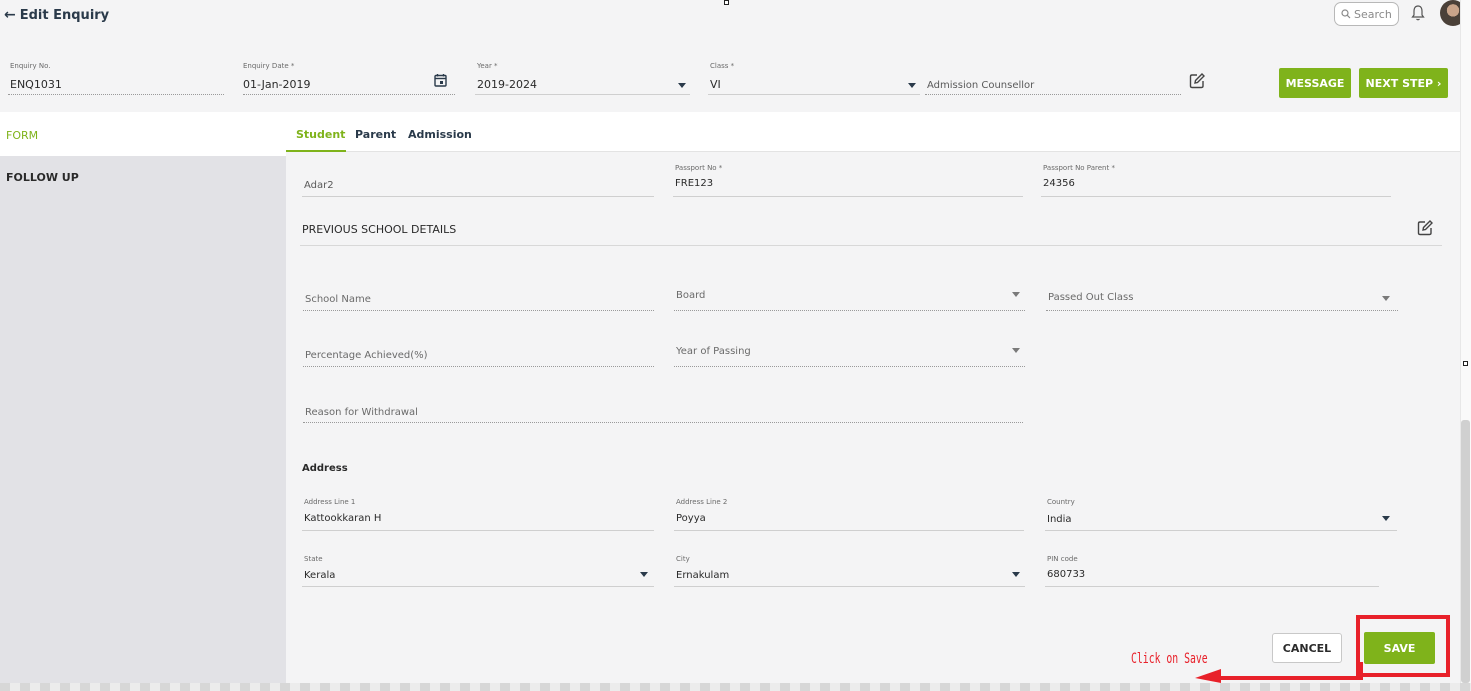 Image resolution: width=1471 pixels, height=691 pixels. What do you see at coordinates (478, 310) in the screenshot?
I see `school-name-underline` at bounding box center [478, 310].